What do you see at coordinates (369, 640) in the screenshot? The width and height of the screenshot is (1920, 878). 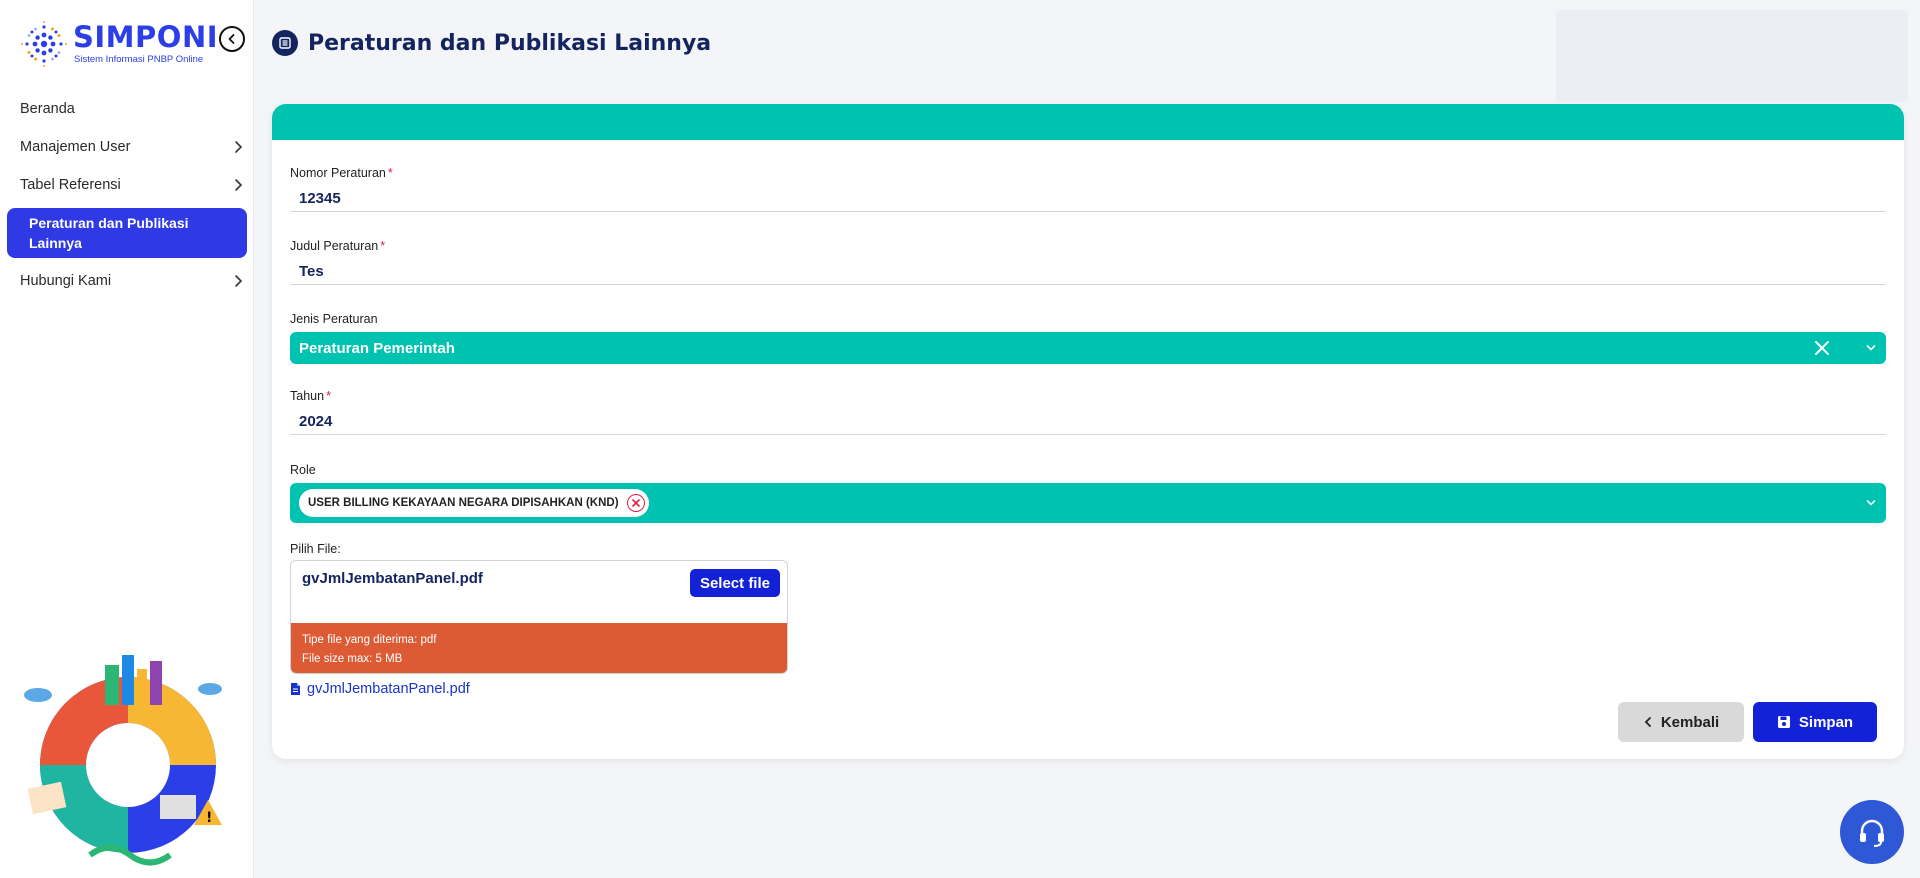 I see `file-type-info: Tipe file yang diterima: pdf` at bounding box center [369, 640].